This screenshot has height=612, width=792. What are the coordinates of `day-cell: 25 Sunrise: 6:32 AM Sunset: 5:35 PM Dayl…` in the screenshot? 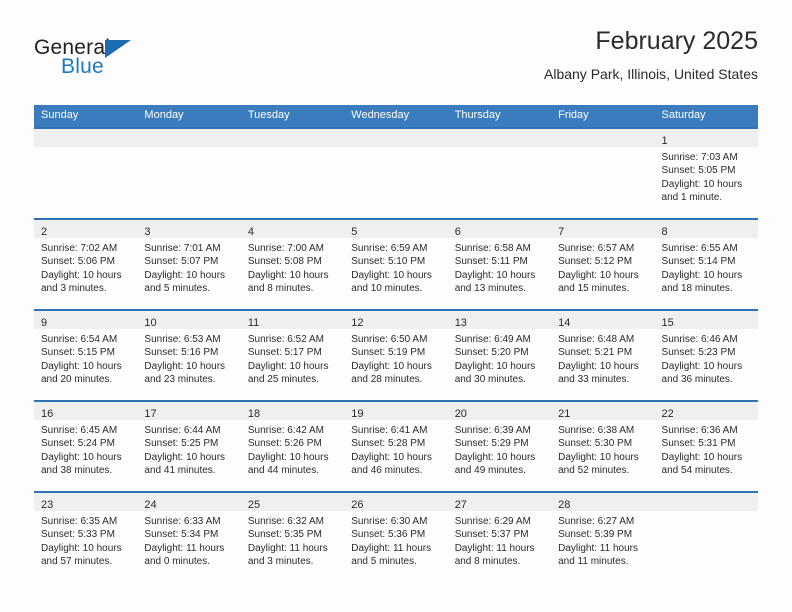 It's located at (292, 538).